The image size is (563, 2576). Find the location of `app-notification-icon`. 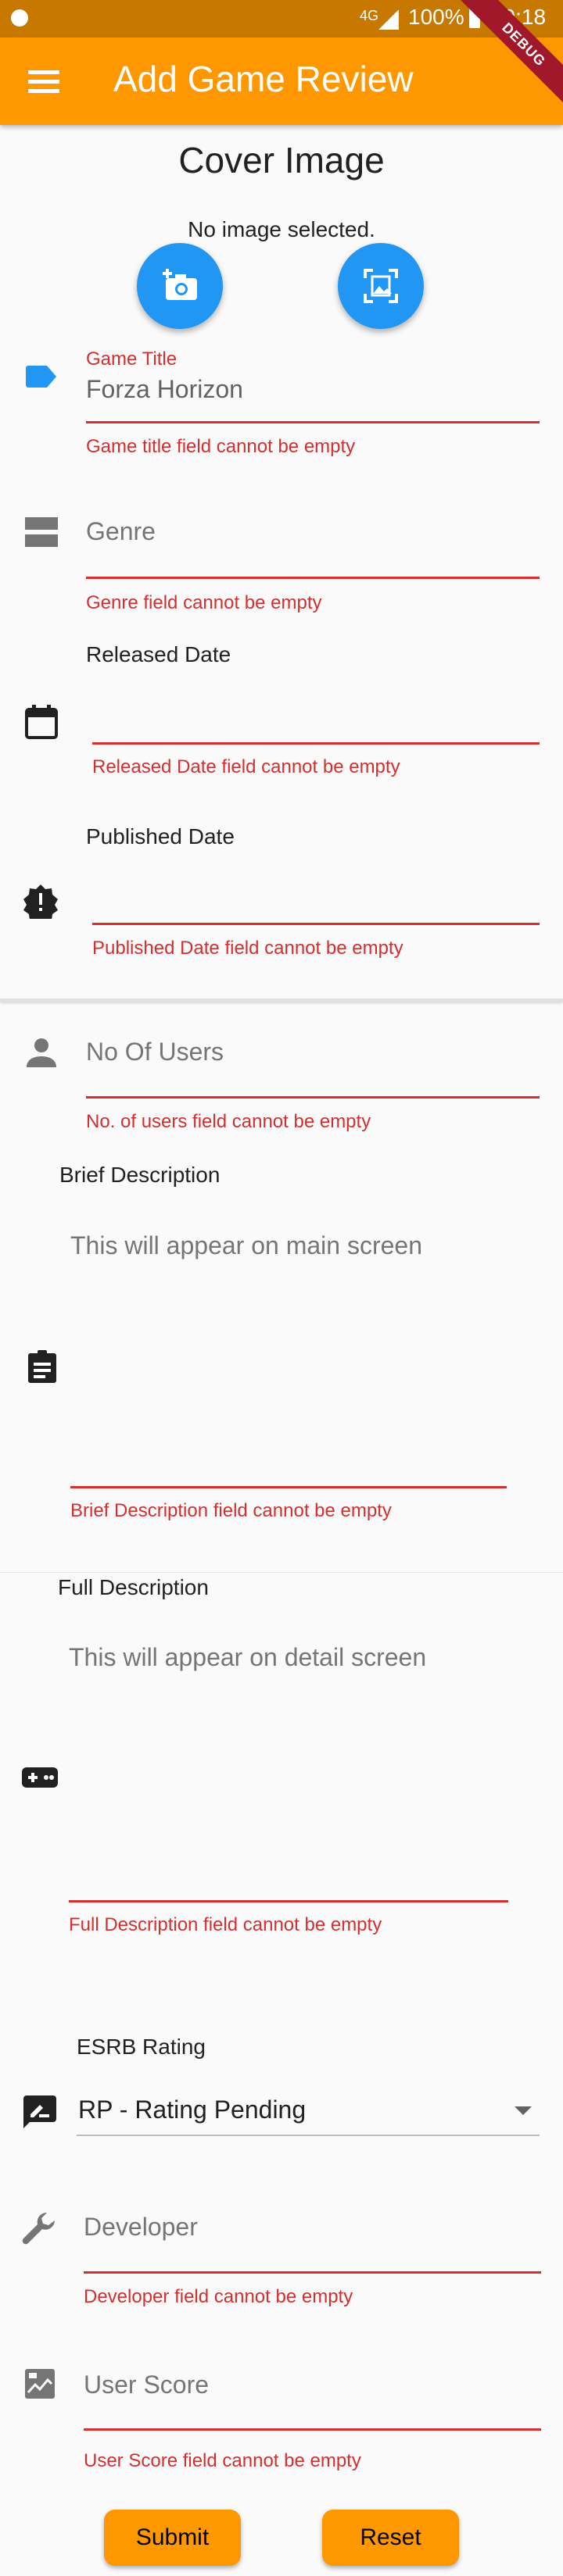

app-notification-icon is located at coordinates (19, 18).